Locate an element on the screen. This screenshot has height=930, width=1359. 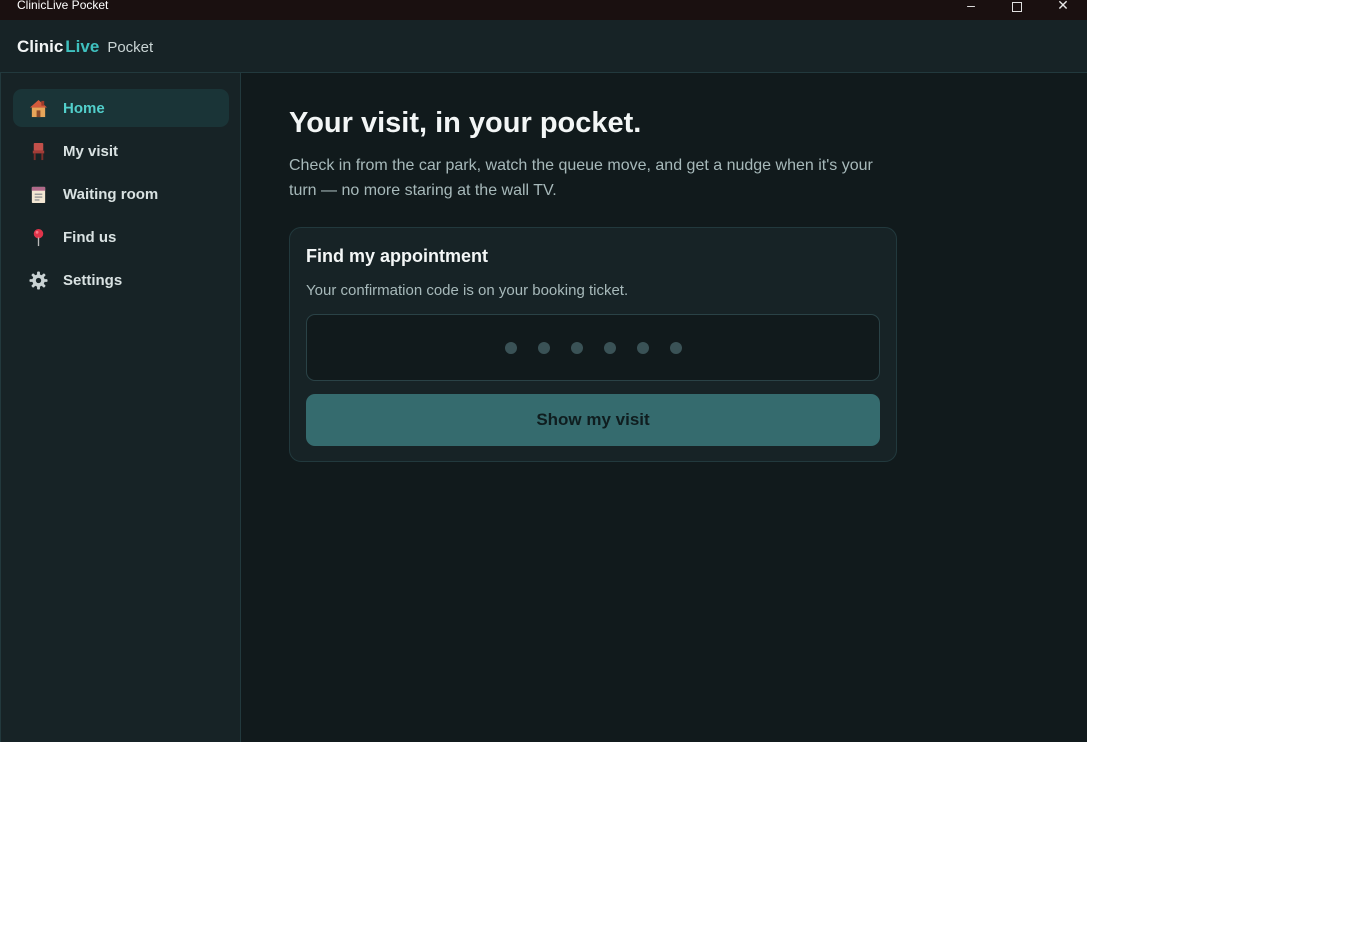
gear-icon is located at coordinates (38, 280).